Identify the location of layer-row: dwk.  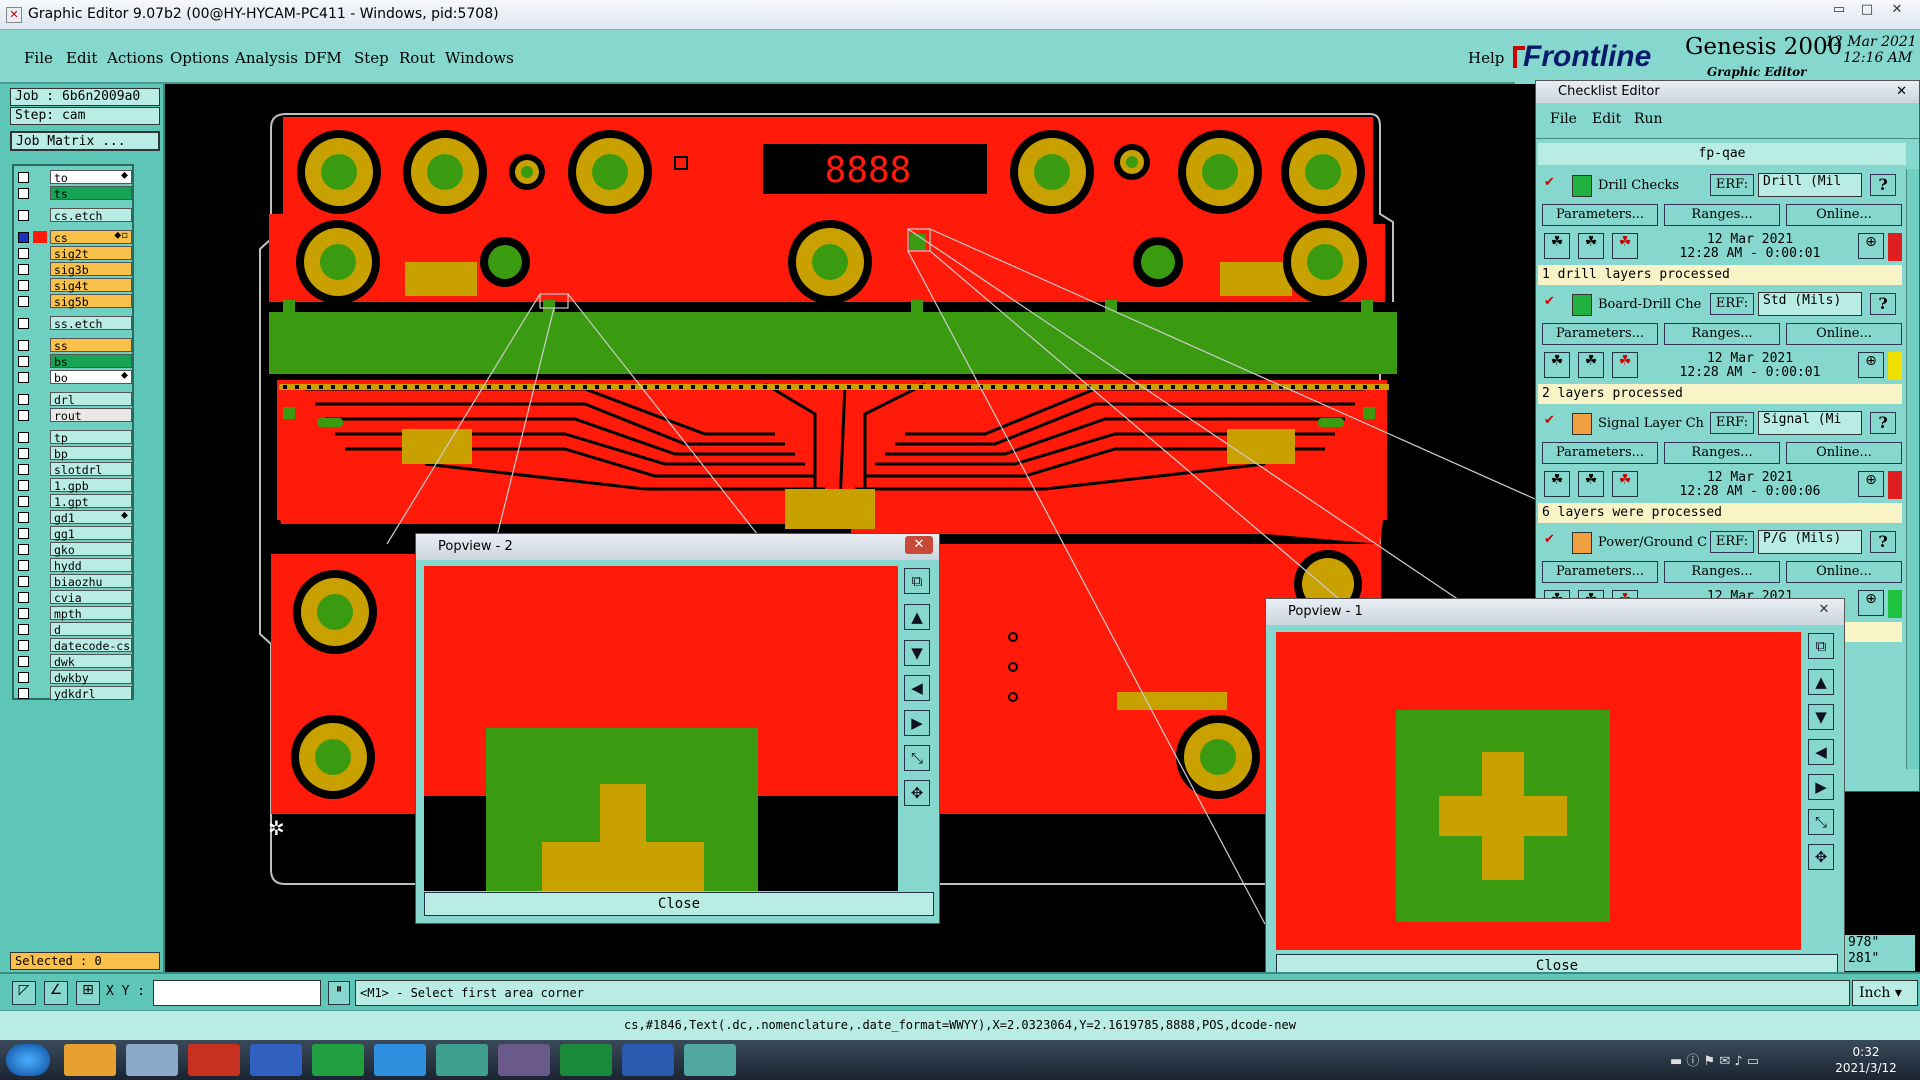
(74, 661).